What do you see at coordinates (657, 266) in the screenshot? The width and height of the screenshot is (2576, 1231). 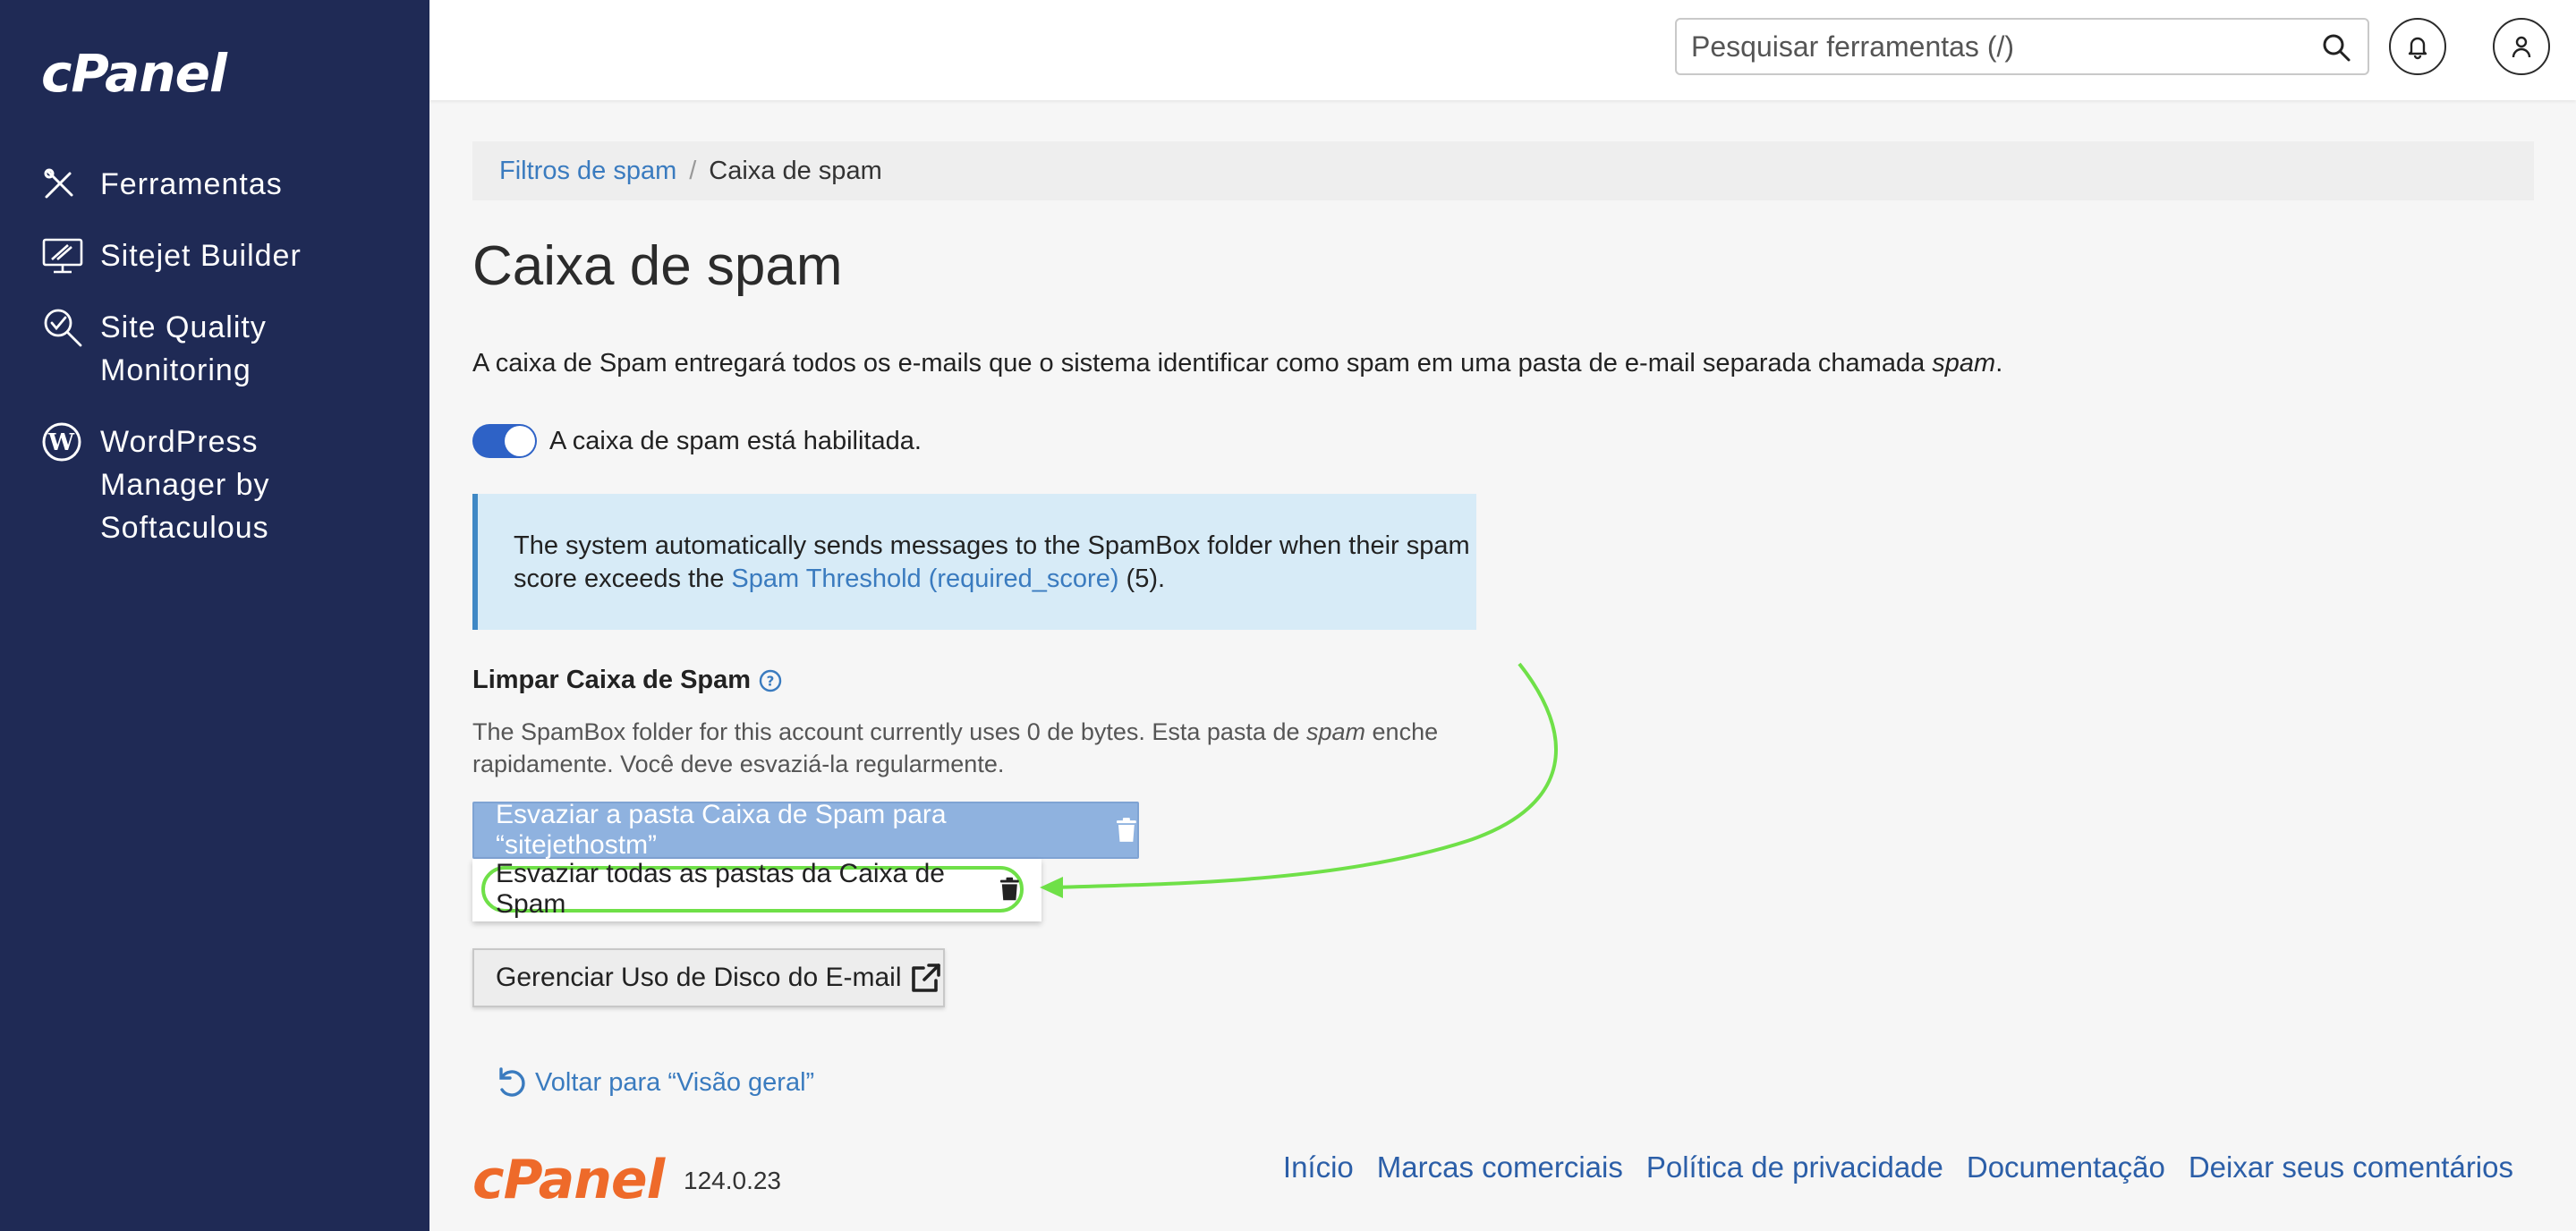 I see `page-title: Caixa de spam` at bounding box center [657, 266].